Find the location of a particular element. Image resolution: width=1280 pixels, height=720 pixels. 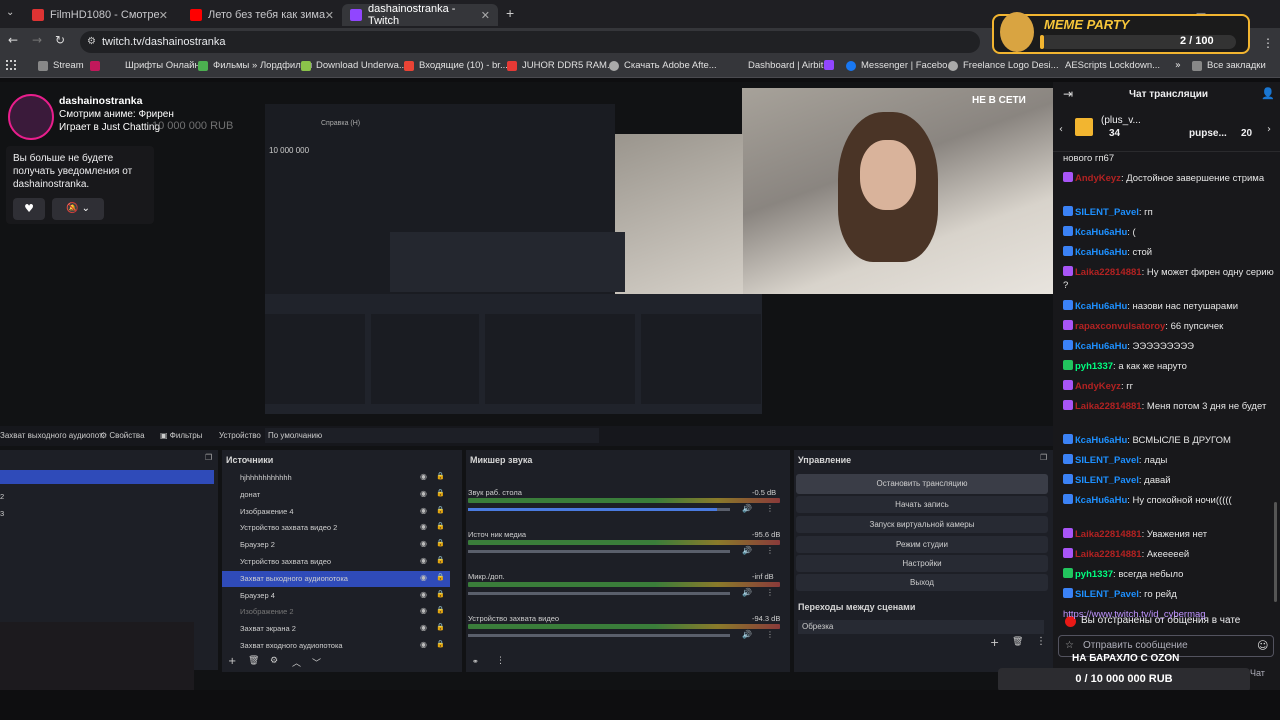

tab-filmhd: FilmHD1080 - Смотреть онлайн ✕ is located at coordinates (100, 15).